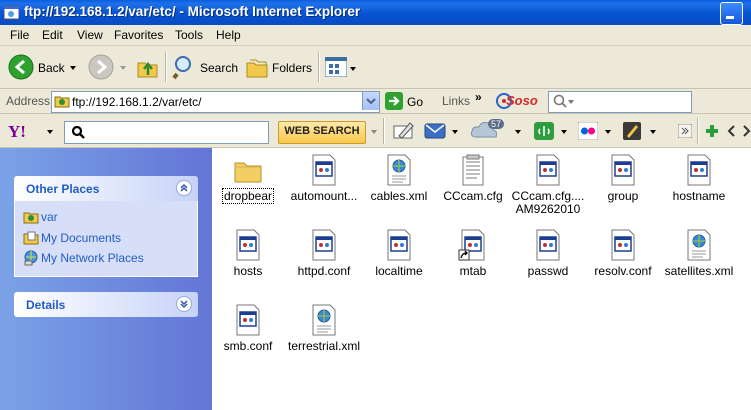 This screenshot has width=751, height=410. What do you see at coordinates (248, 196) in the screenshot?
I see `file-name: dropbear` at bounding box center [248, 196].